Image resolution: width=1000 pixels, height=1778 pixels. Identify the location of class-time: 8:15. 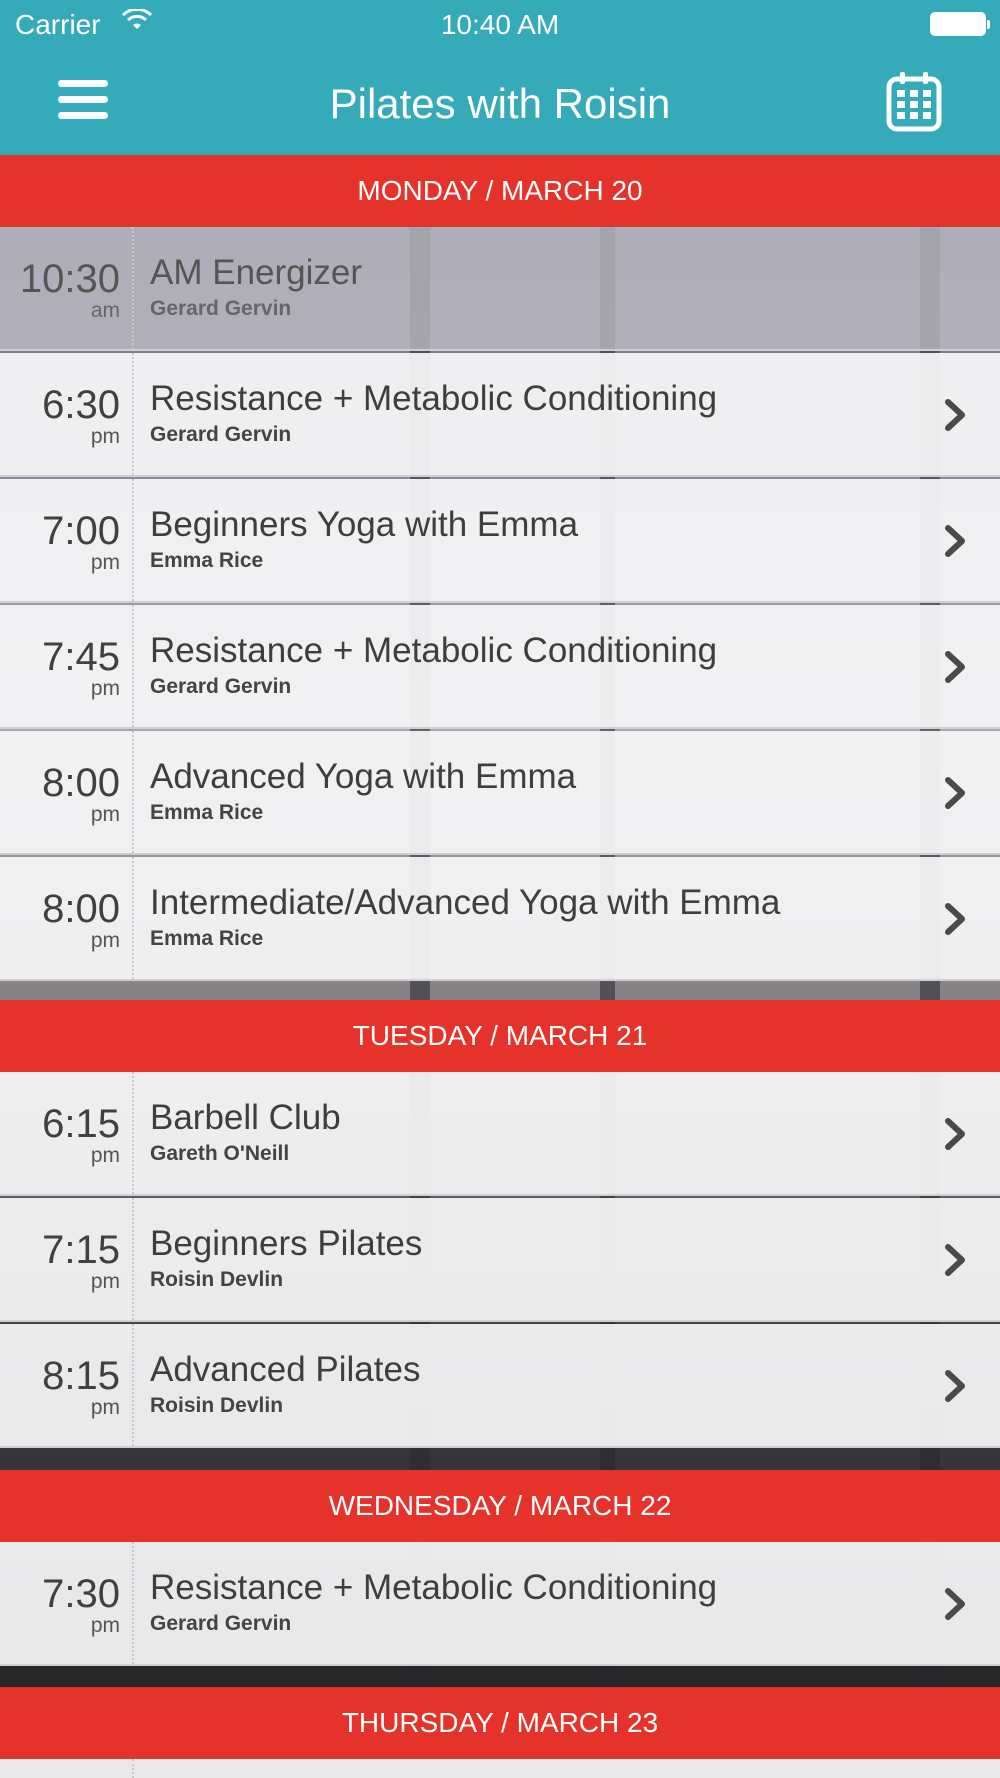
(81, 1376).